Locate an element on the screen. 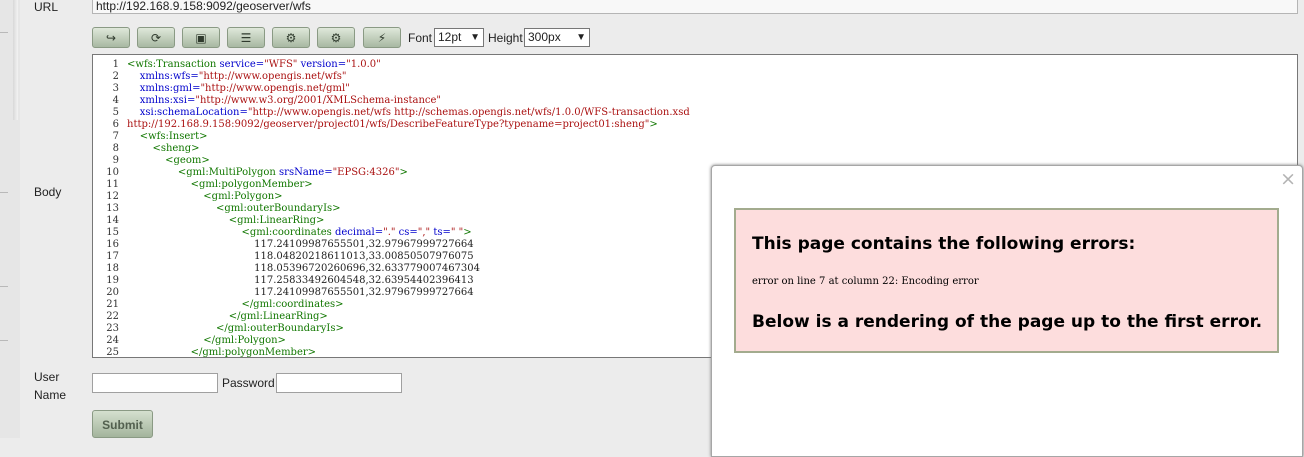 Image resolution: width=1304 pixels, height=457 pixels. line-number: 16 is located at coordinates (112, 244).